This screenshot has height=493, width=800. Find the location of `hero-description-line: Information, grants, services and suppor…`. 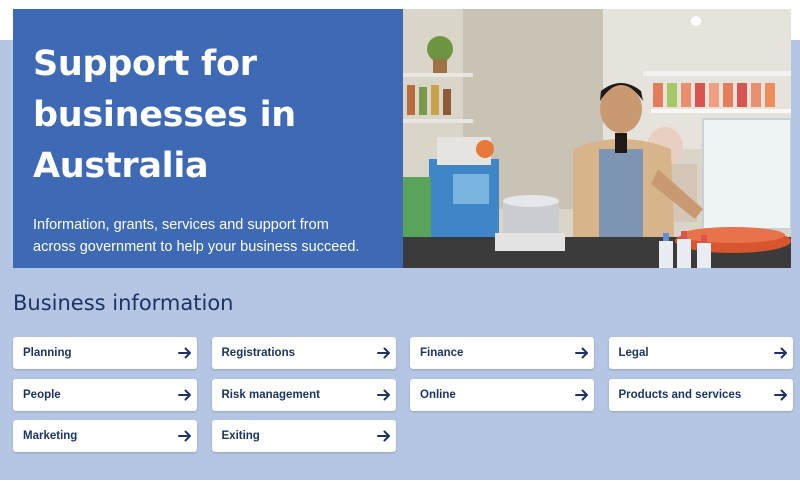

hero-description-line: Information, grants, services and suppor… is located at coordinates (181, 225).